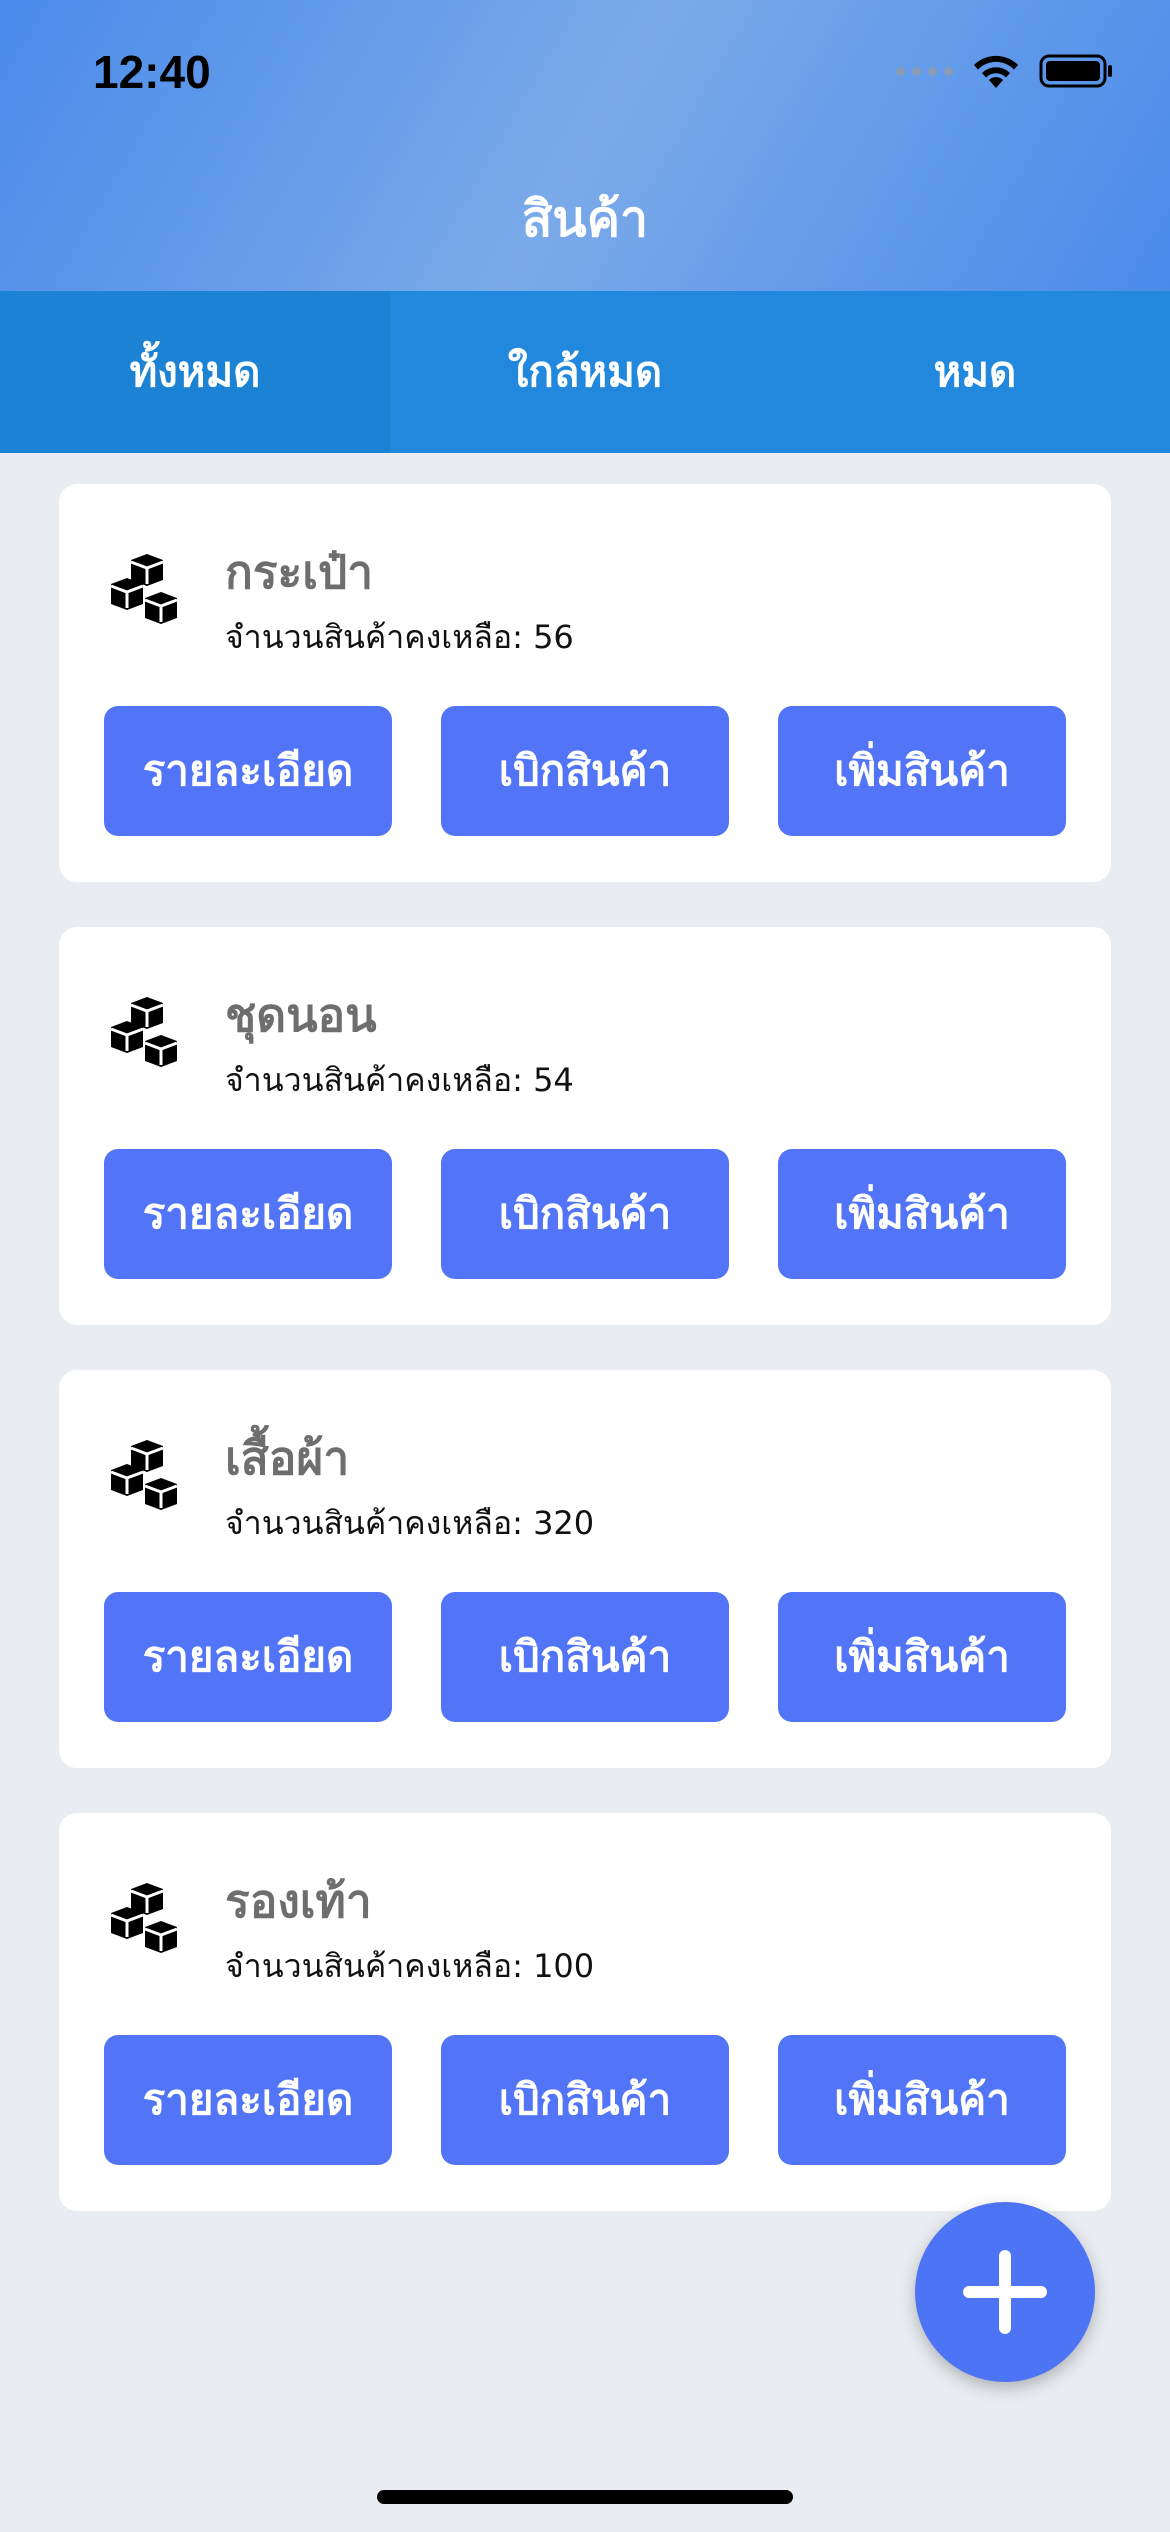 The width and height of the screenshot is (1170, 2532). I want to click on status-time: 12:40, so click(152, 72).